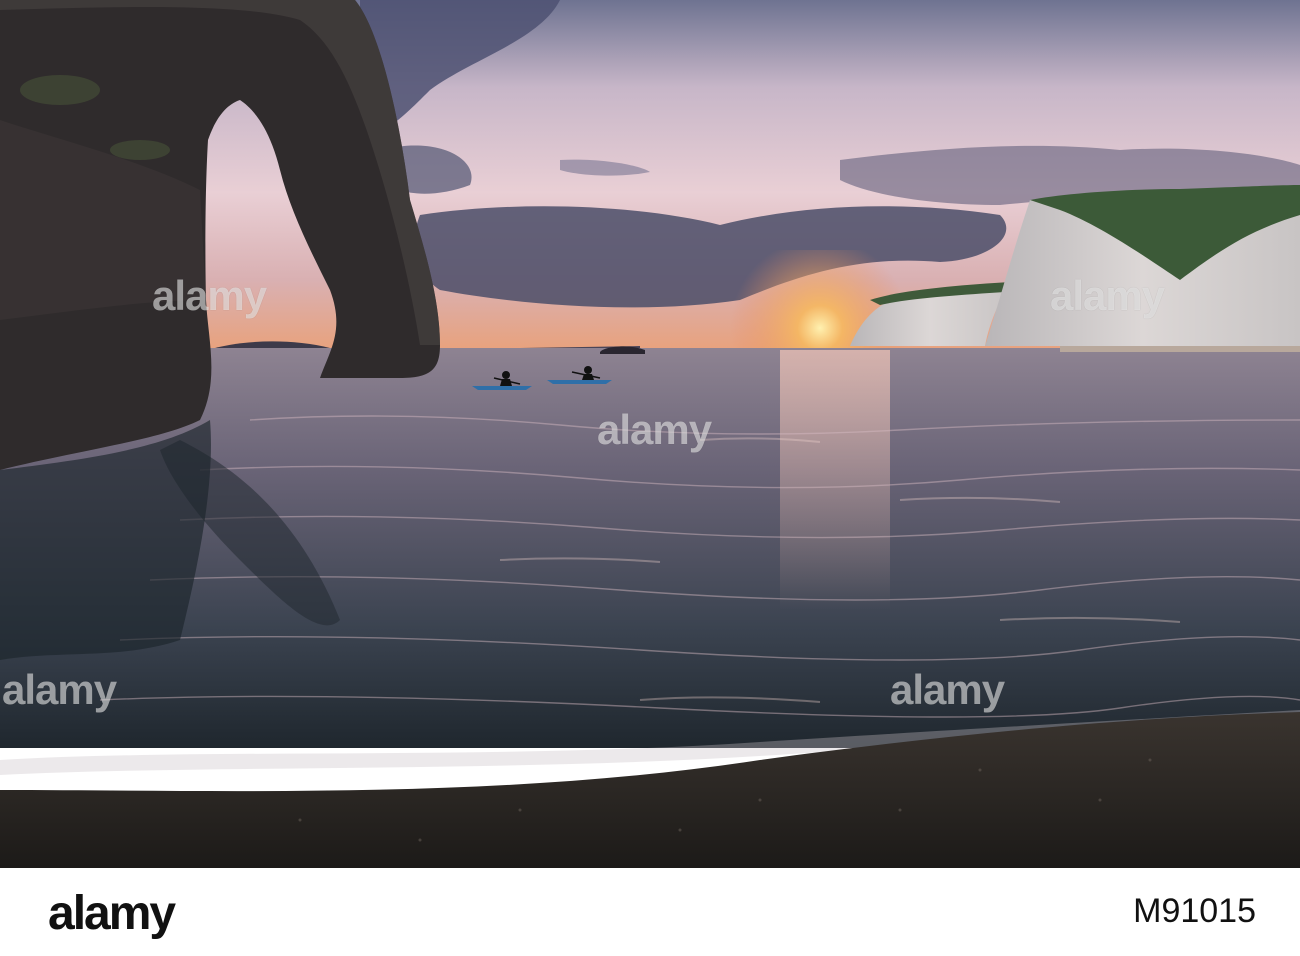 The height and width of the screenshot is (956, 1300). I want to click on footer-bar: alamy M91015, so click(650, 912).